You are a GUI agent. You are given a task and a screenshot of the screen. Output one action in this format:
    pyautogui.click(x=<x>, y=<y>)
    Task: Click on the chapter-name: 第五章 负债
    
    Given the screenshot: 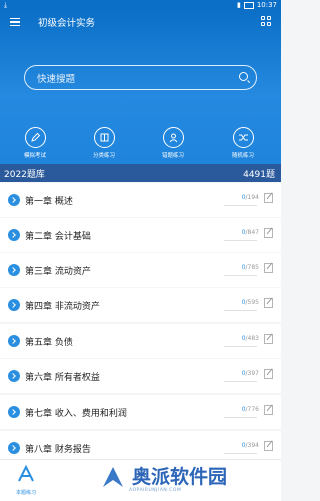 What is the action you would take?
    pyautogui.click(x=49, y=343)
    